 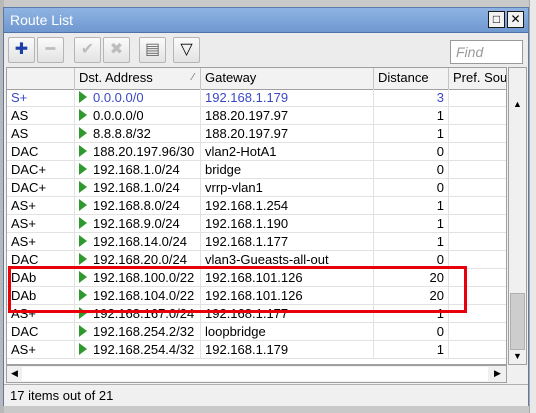 I want to click on dst-address-cell: 192.168.1.0/24, so click(x=138, y=170).